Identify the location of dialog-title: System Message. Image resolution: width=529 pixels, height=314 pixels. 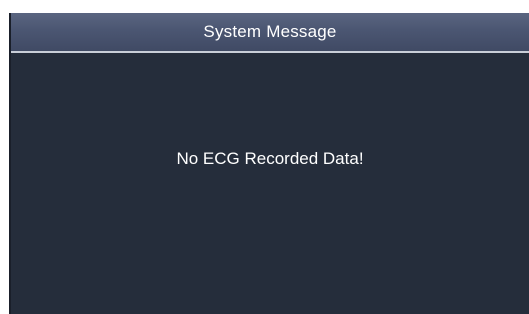
(270, 31).